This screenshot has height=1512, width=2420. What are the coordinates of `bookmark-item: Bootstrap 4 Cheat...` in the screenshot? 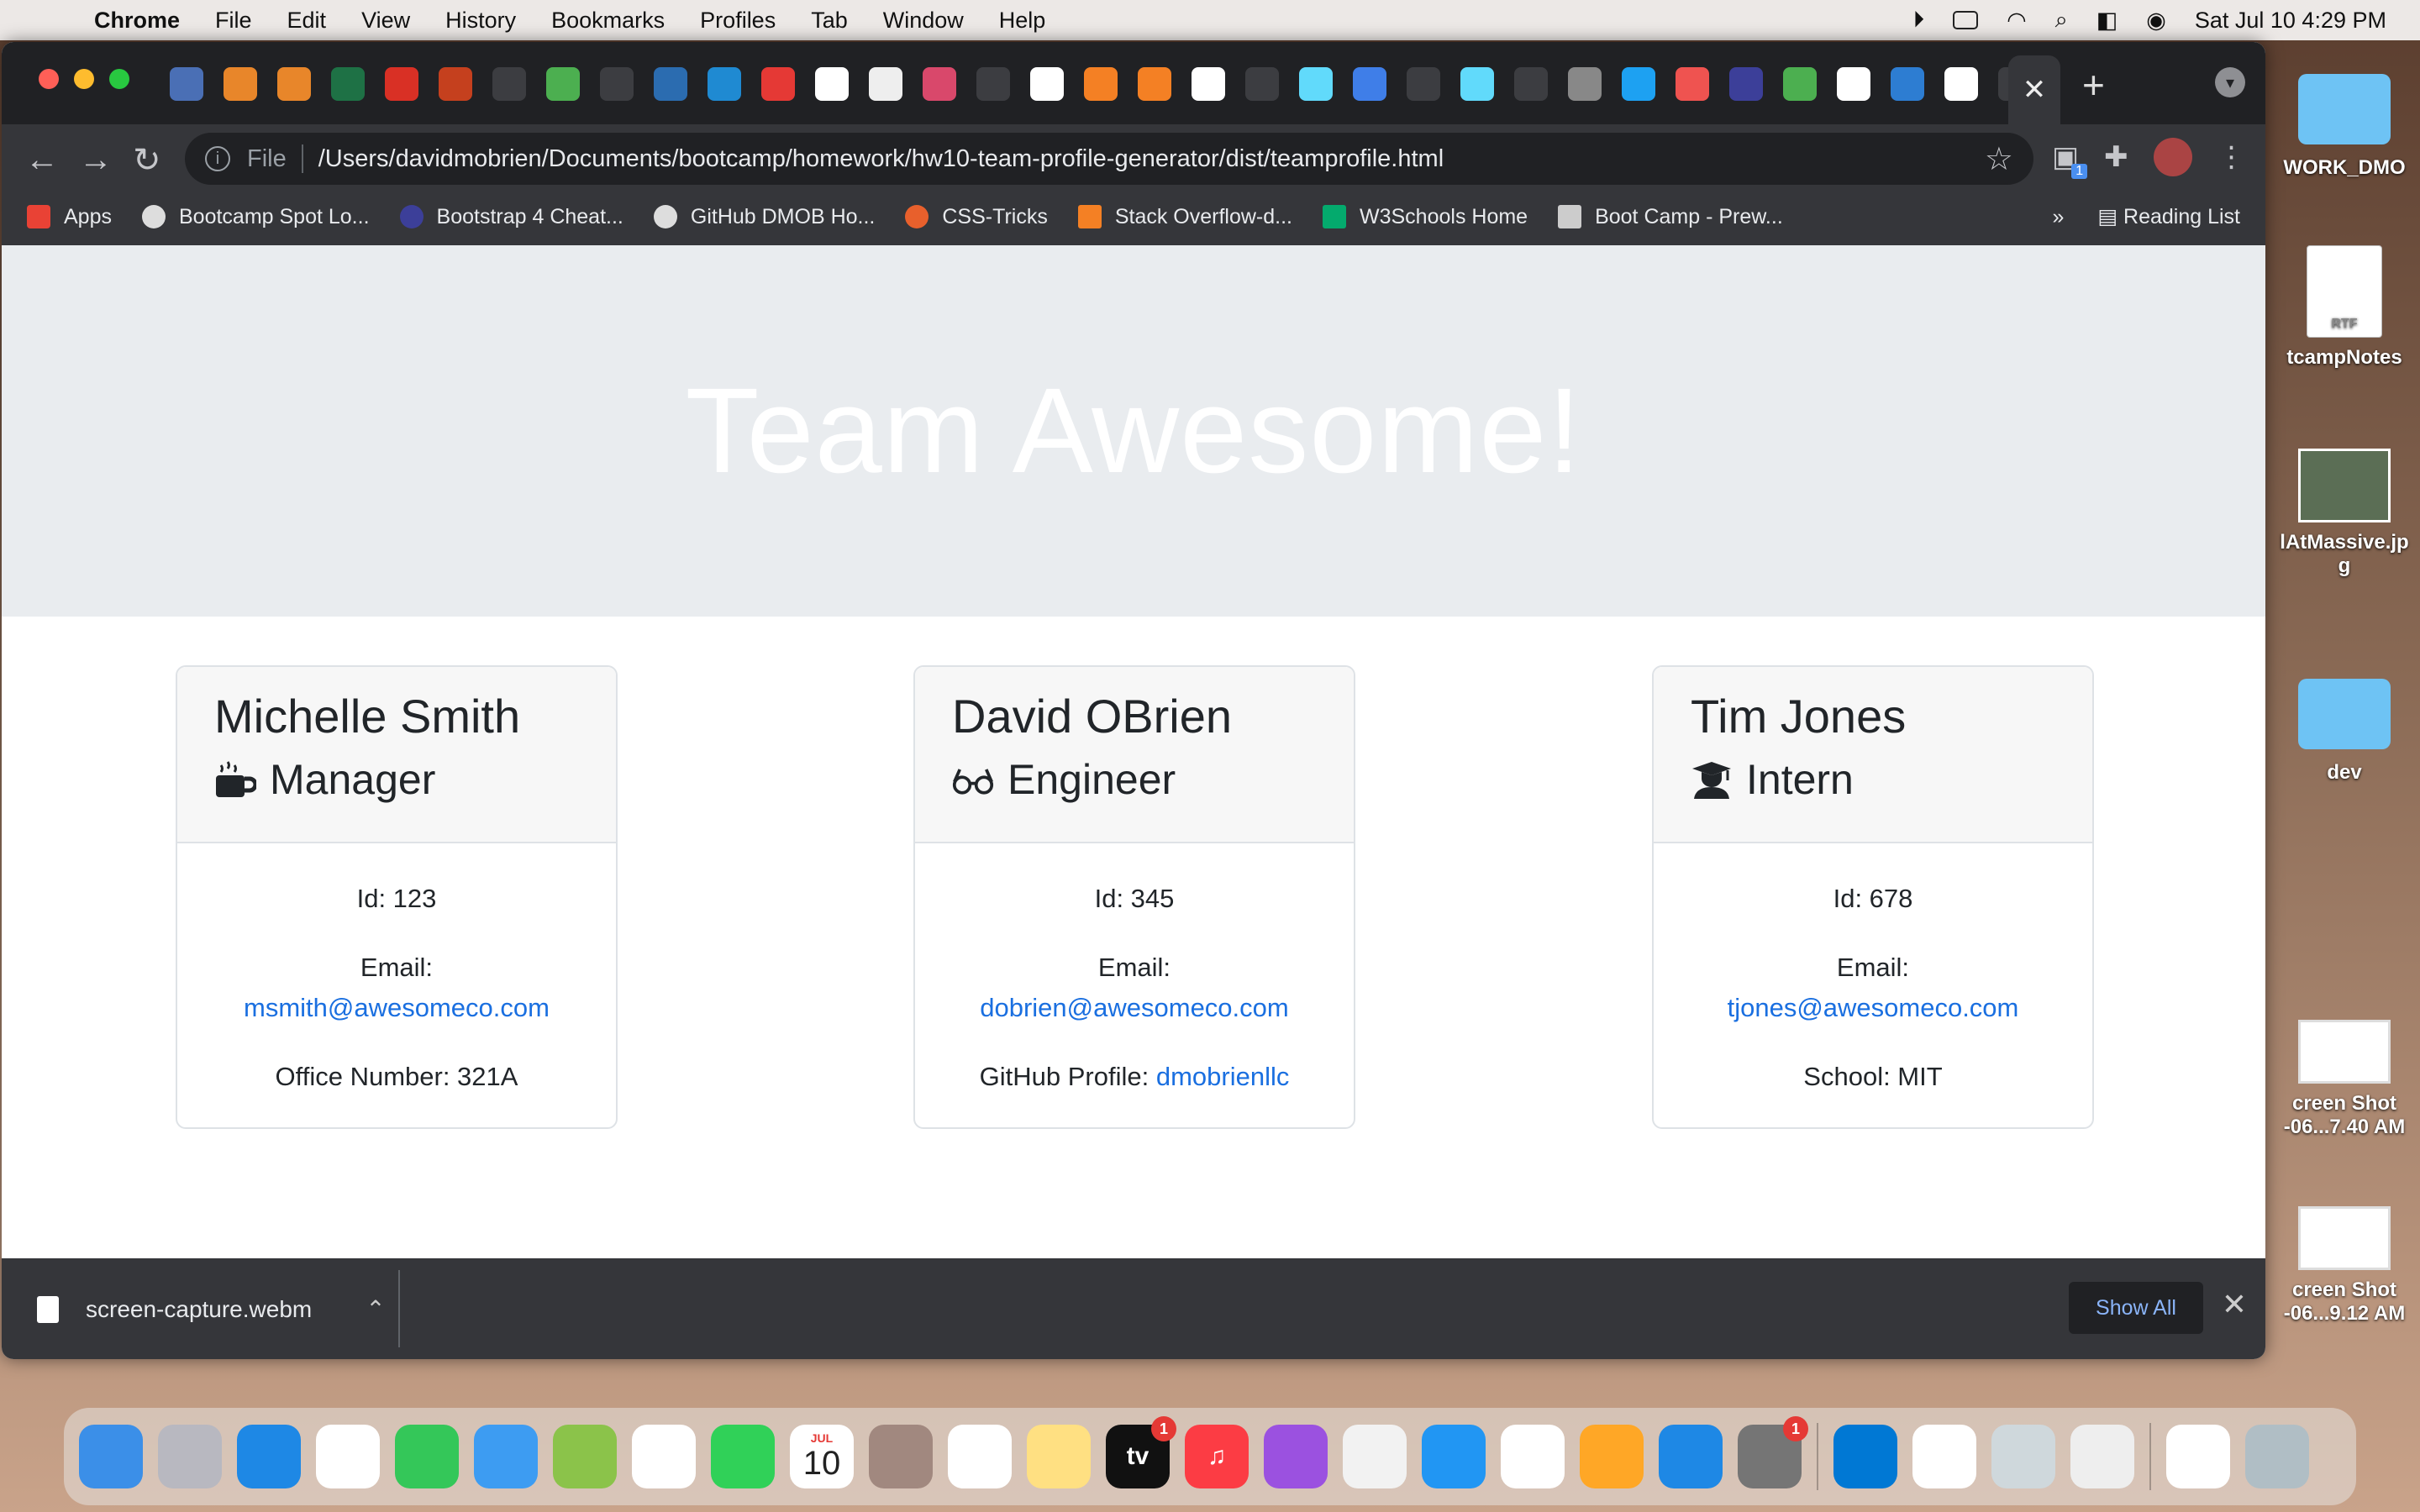 It's located at (511, 217).